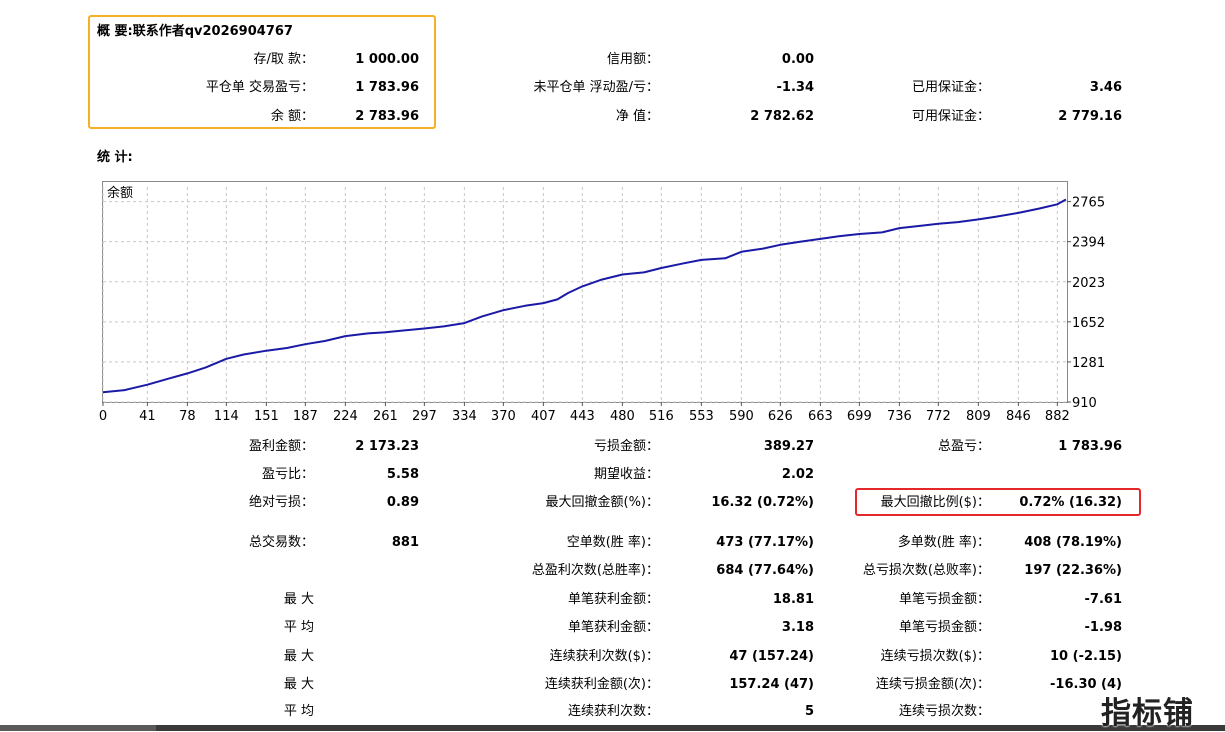 Image resolution: width=1225 pixels, height=732 pixels. Describe the element at coordinates (820, 416) in the screenshot. I see `x-tick-label: 663` at that location.